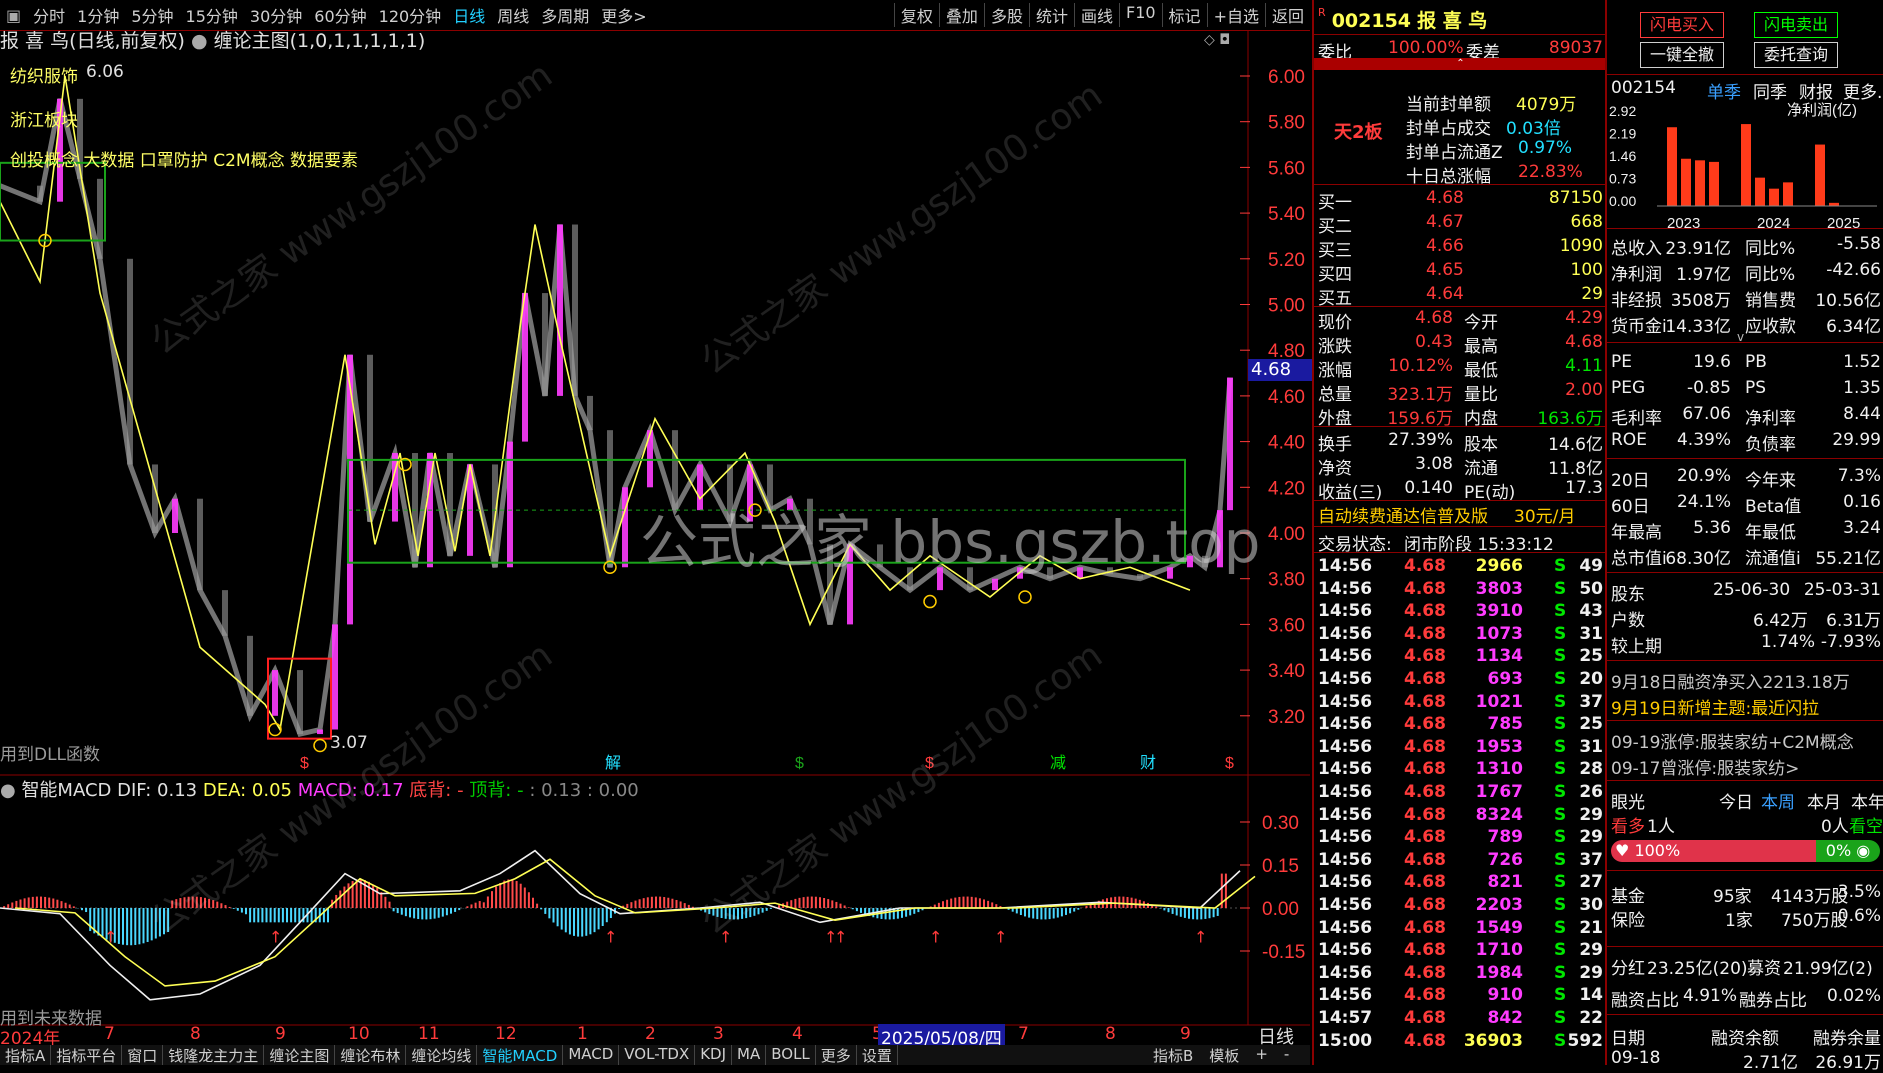  I want to click on action-5: F10, so click(1140, 15).